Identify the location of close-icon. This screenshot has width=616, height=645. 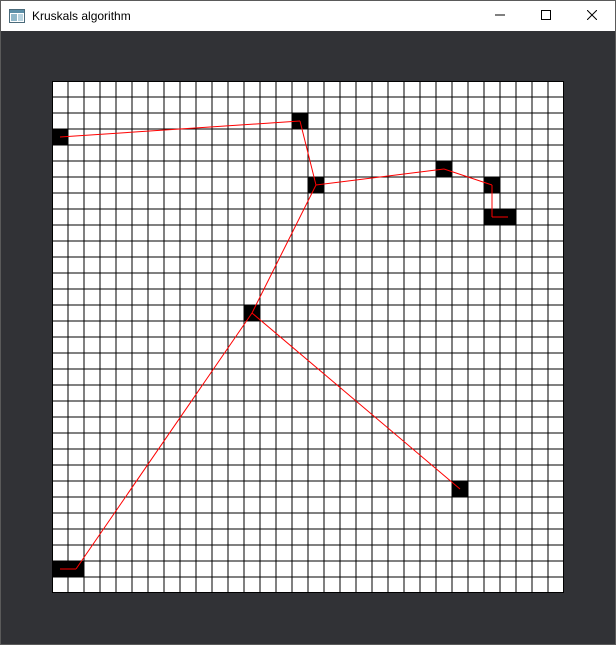
(592, 16).